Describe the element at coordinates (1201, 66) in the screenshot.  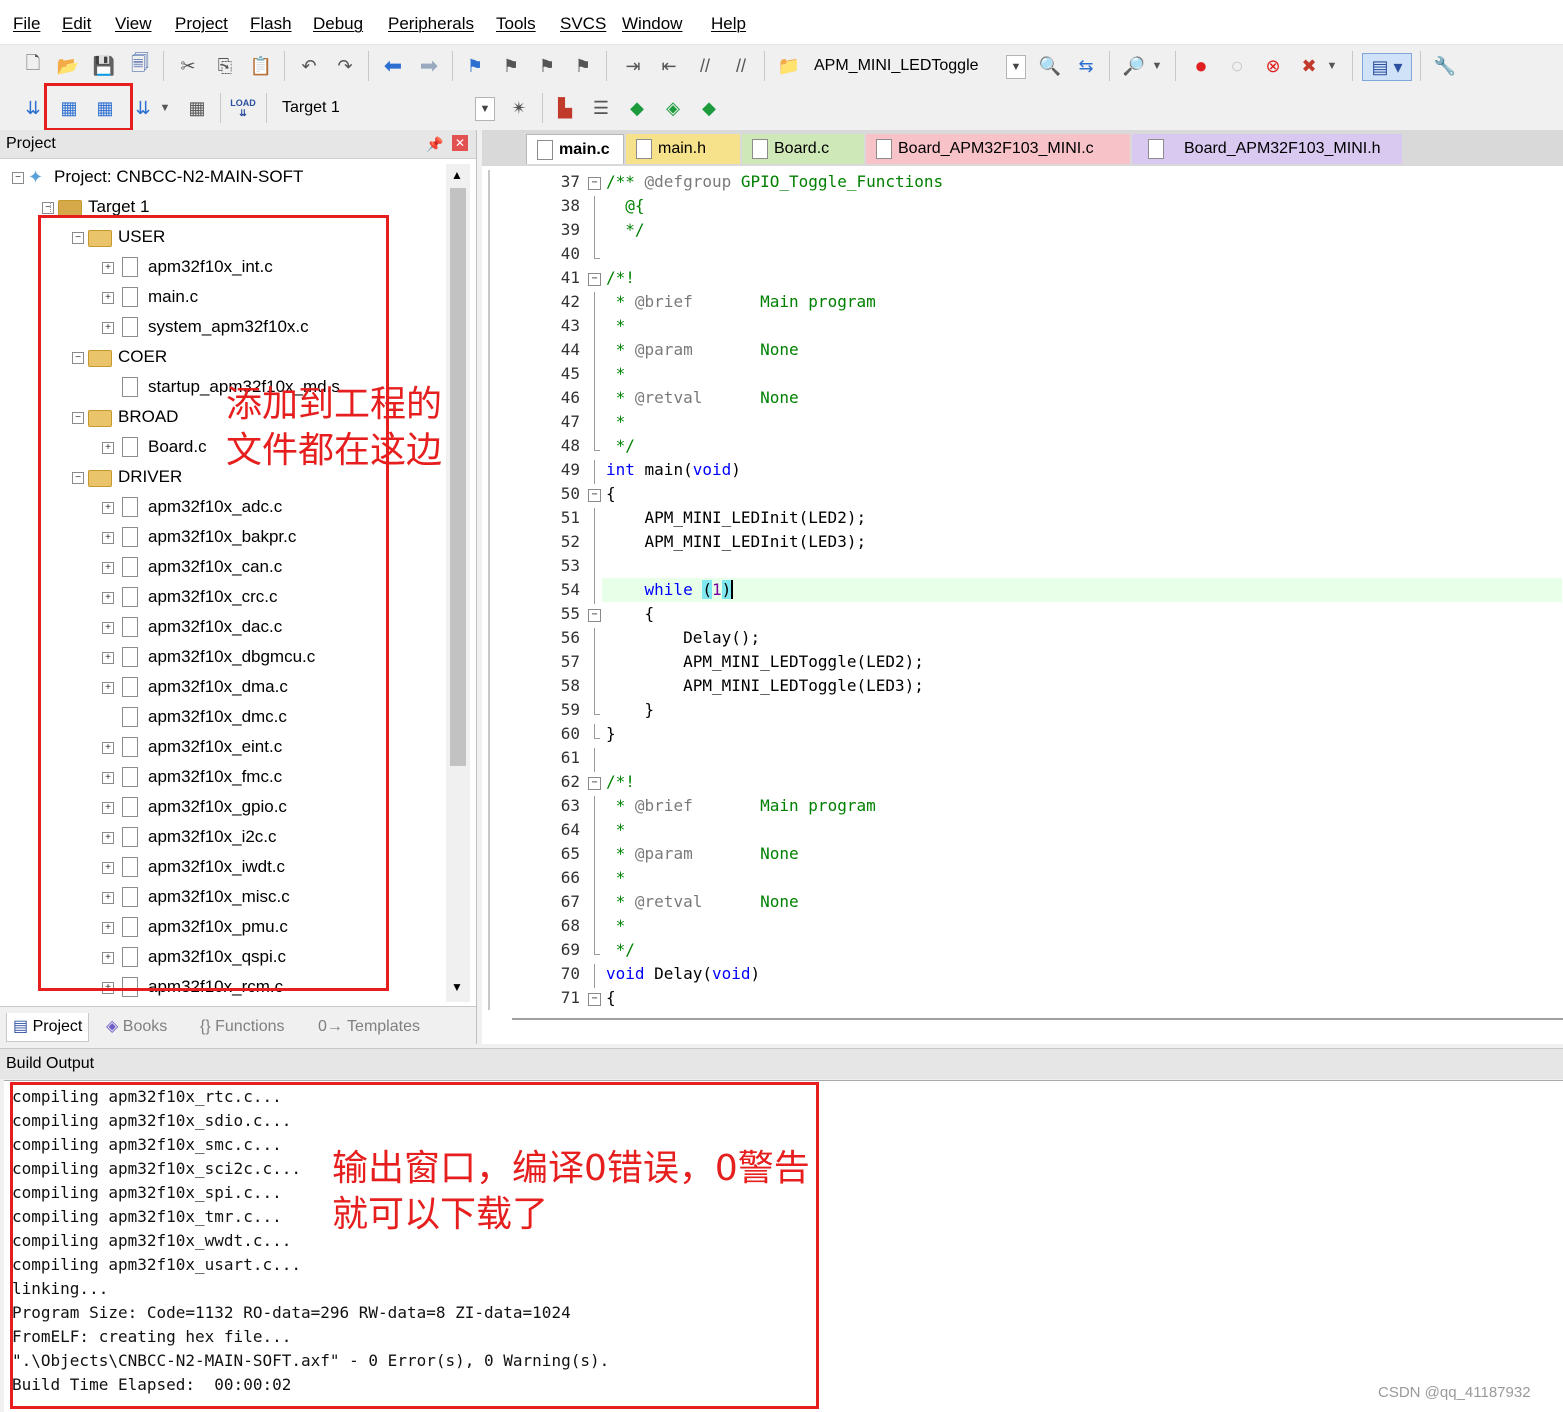
I see `breakpoint-icon: ●` at that location.